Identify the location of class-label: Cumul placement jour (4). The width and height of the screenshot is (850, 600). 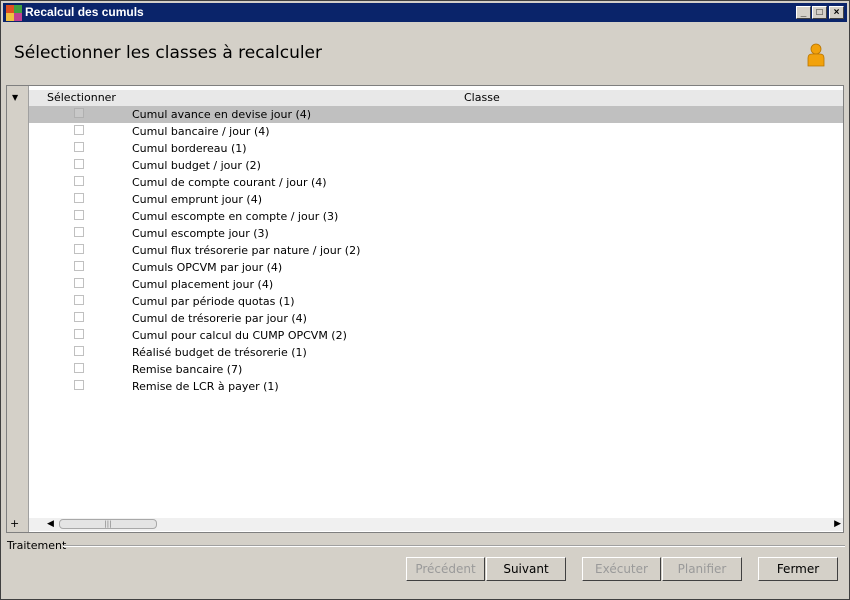
(203, 284).